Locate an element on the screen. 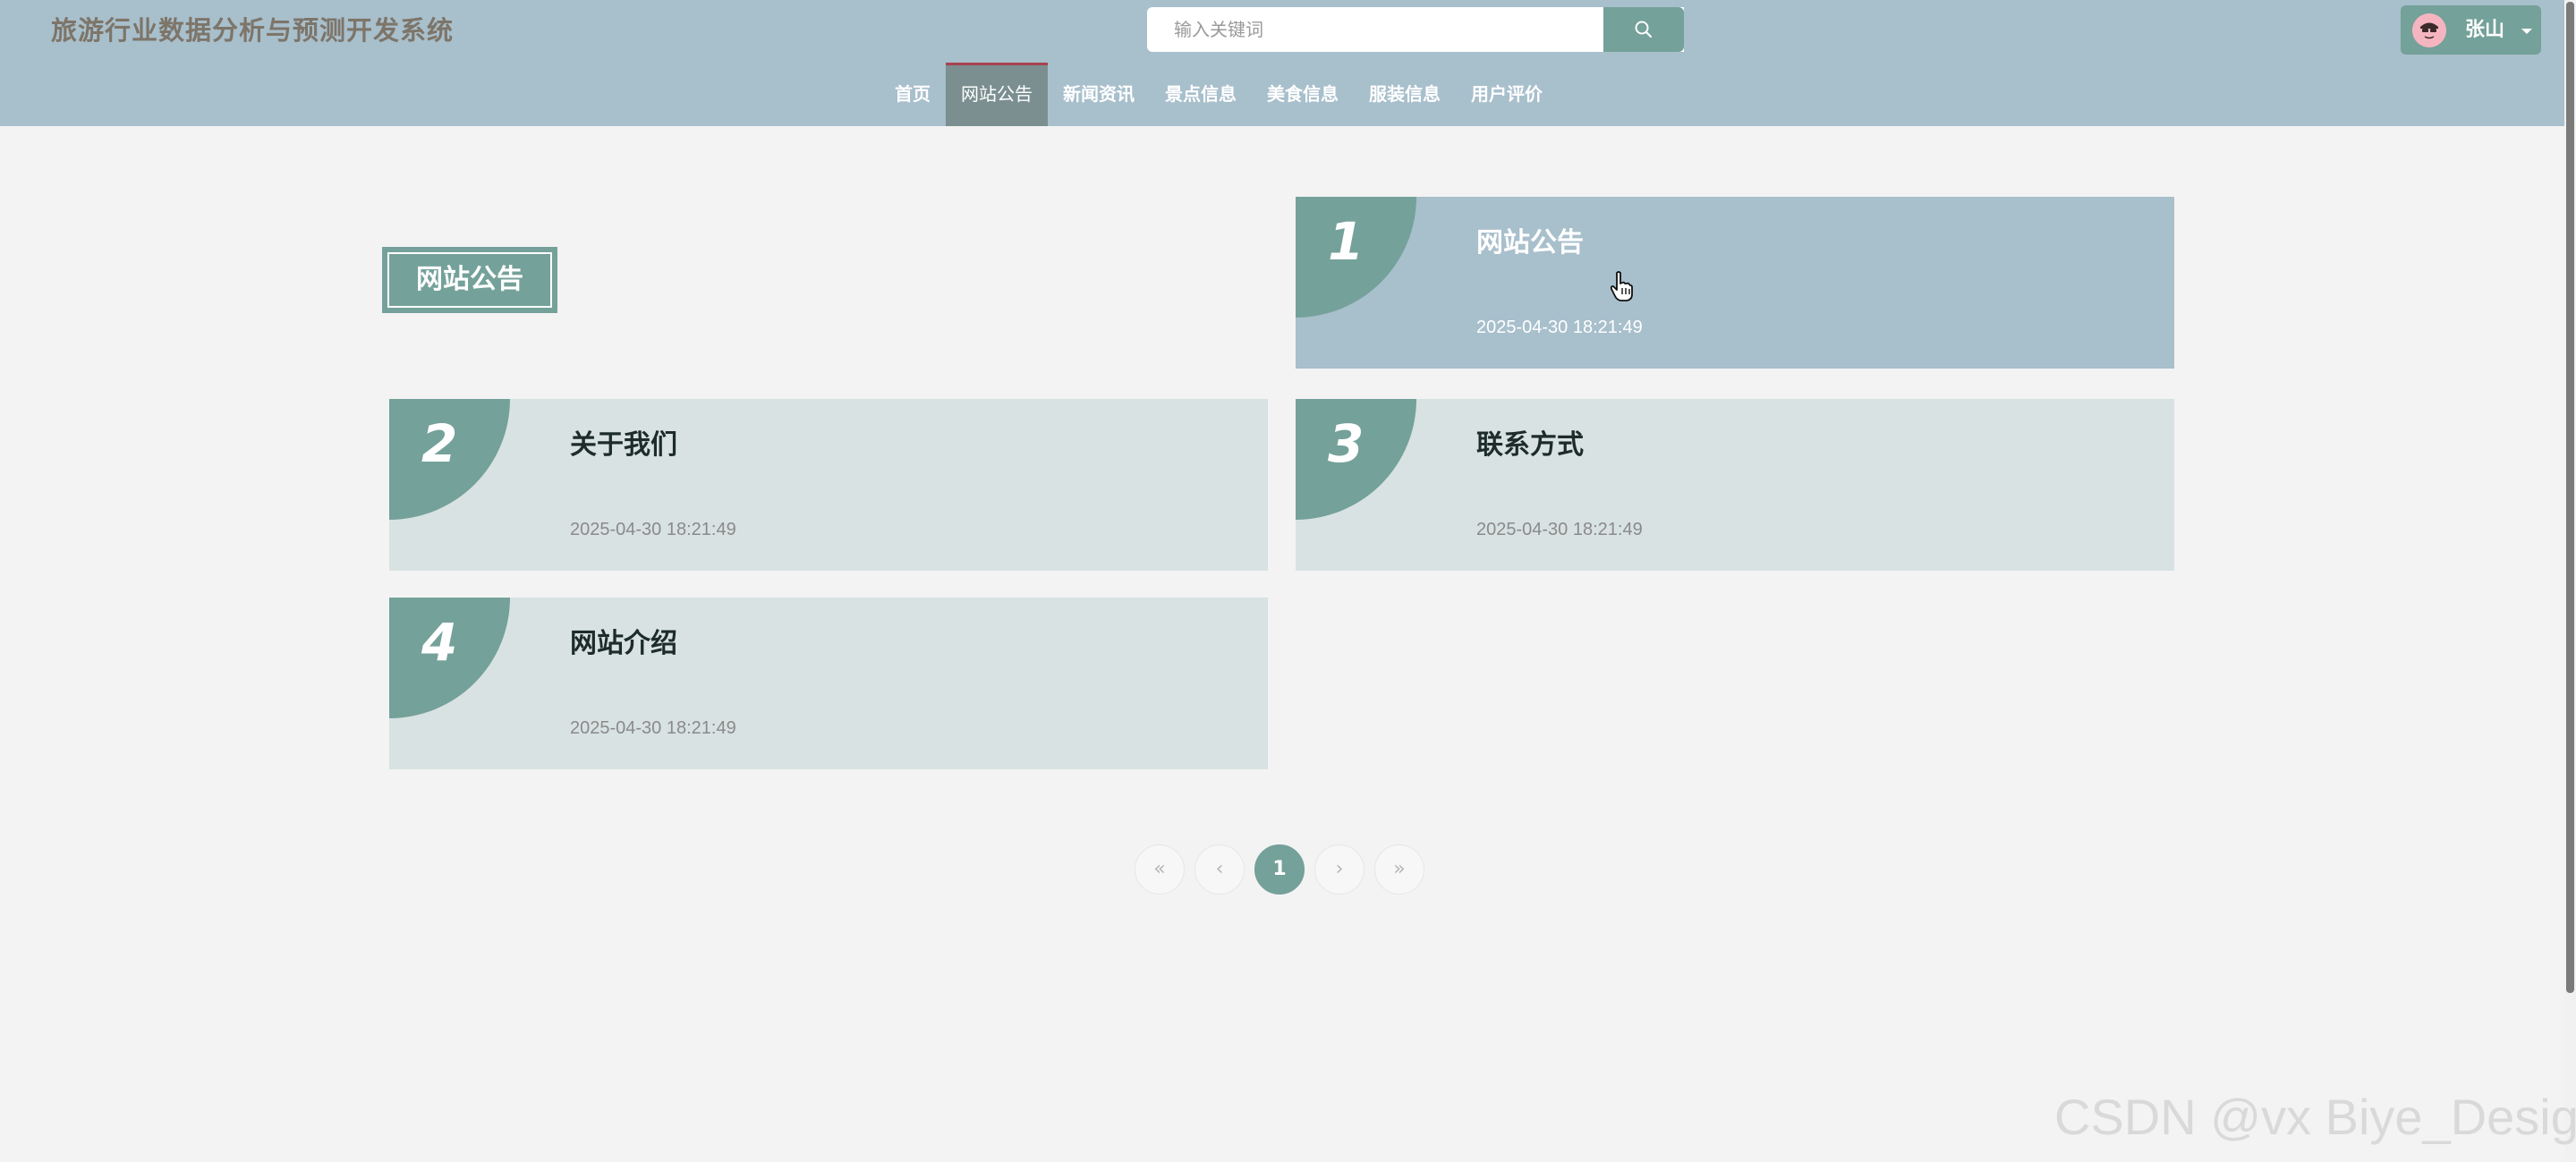 The height and width of the screenshot is (1162, 2576). section-heading: 网站公告 is located at coordinates (469, 280).